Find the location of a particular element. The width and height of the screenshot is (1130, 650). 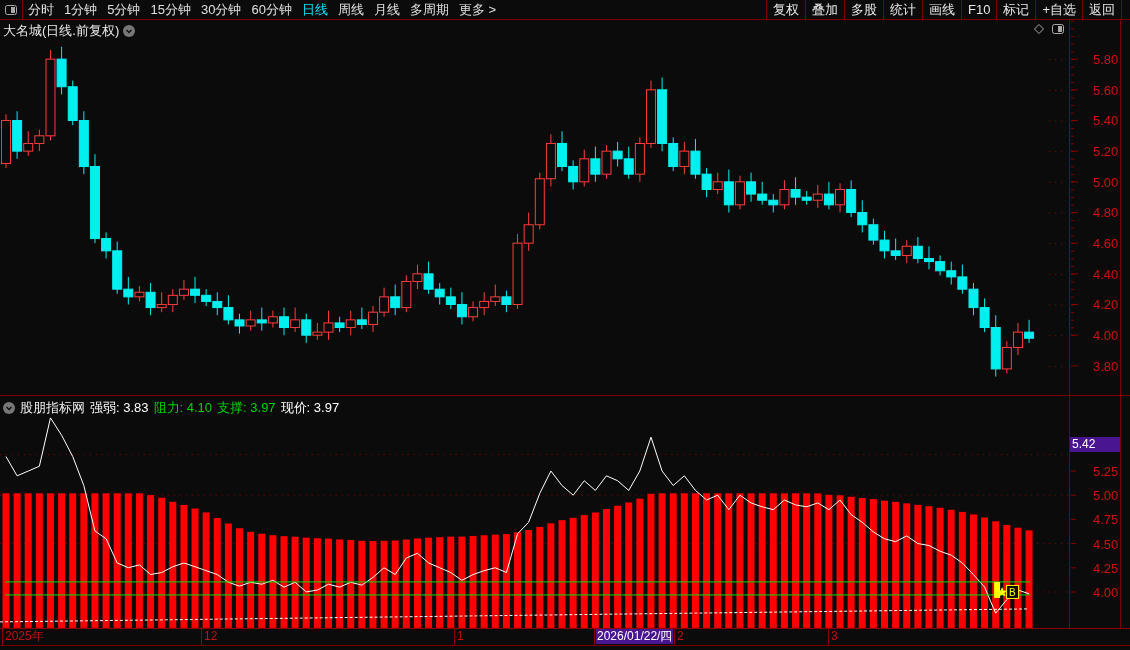

price-axis-label: 5.20 is located at coordinates (1106, 152).